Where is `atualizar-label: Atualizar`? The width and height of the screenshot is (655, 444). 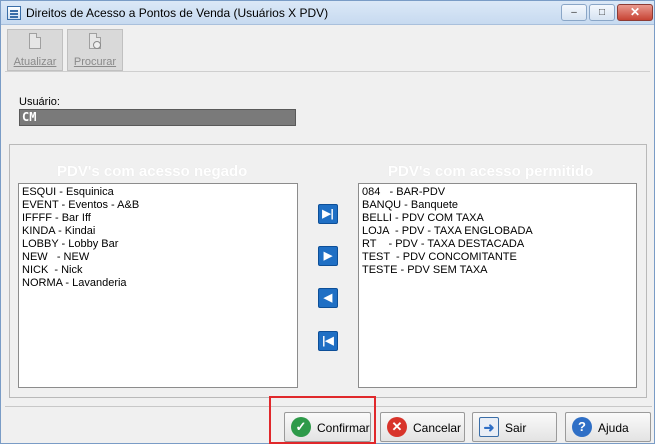
atualizar-label: Atualizar is located at coordinates (35, 62).